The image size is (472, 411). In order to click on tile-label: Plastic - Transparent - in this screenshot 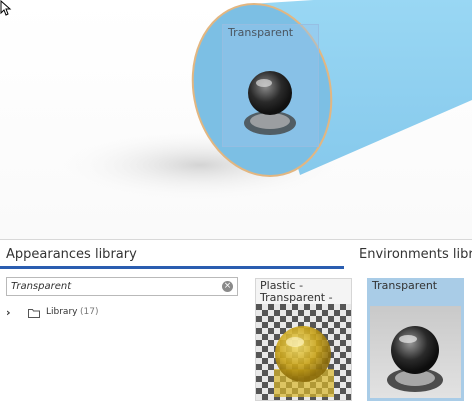, I will do `click(296, 291)`.